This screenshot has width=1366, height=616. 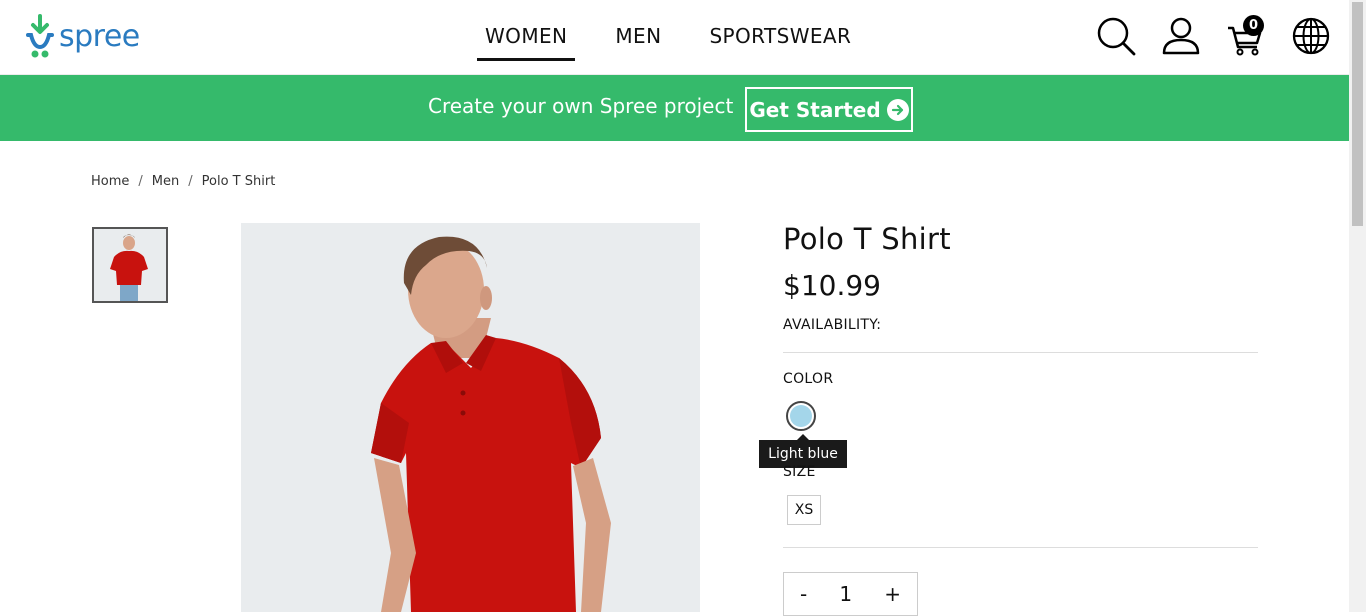 I want to click on swatch-fill, so click(x=801, y=416).